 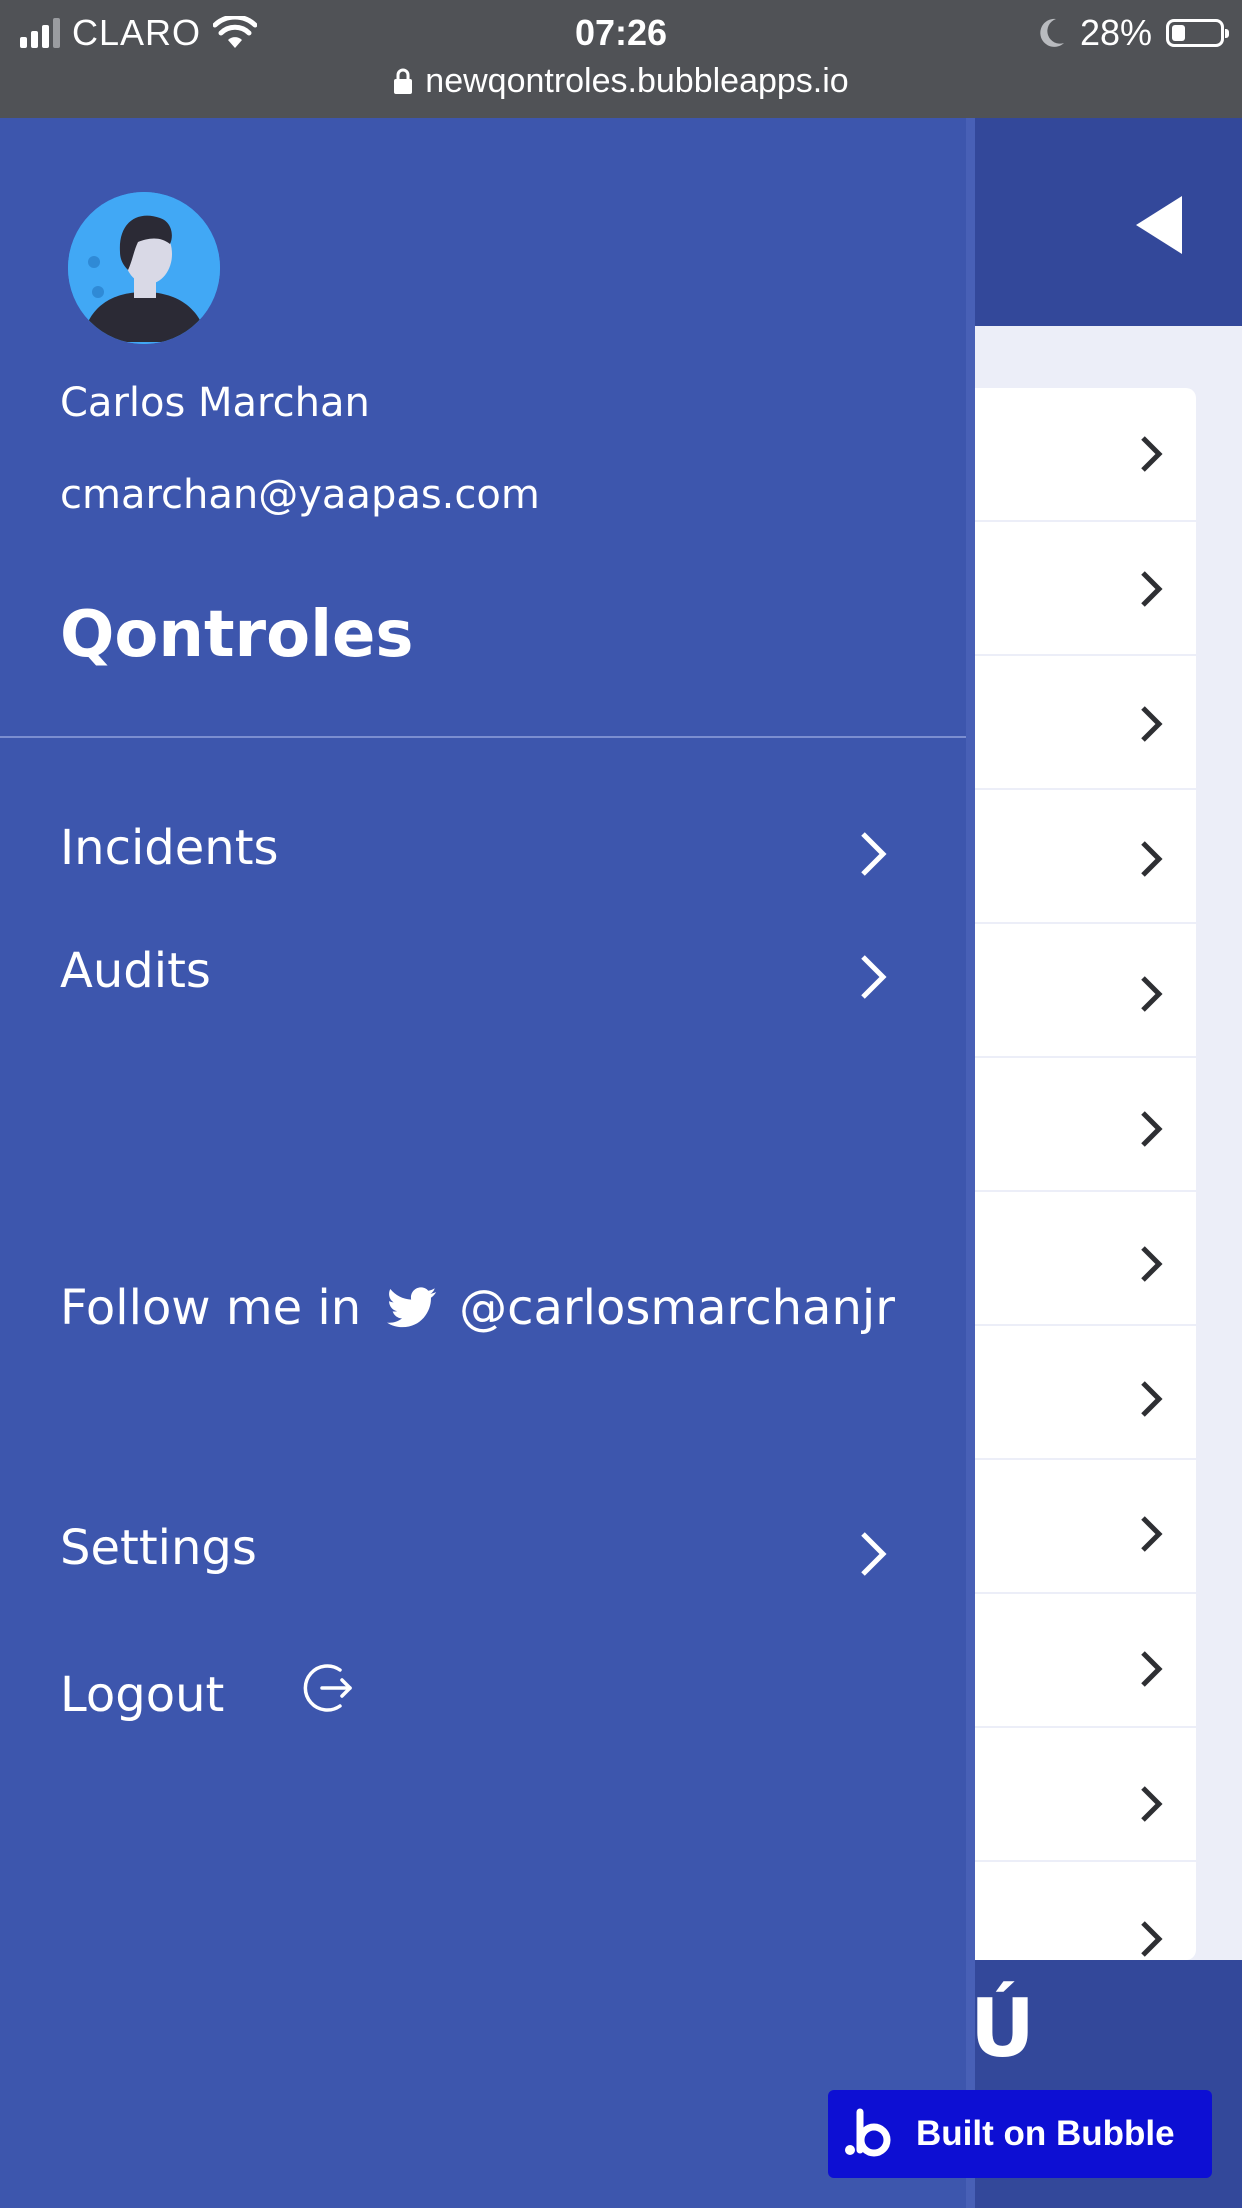 What do you see at coordinates (483, 853) in the screenshot?
I see `menu-item-incidents: Incidents` at bounding box center [483, 853].